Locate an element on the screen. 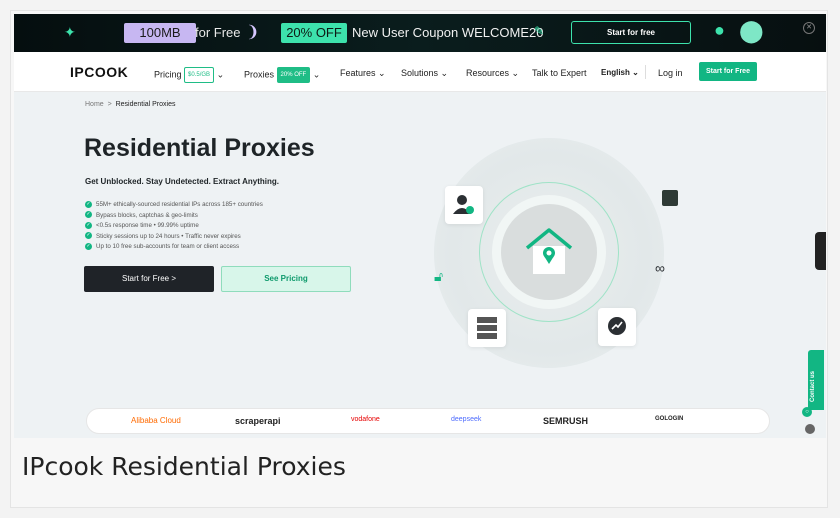 This screenshot has width=840, height=518. phone-tile is located at coordinates (670, 198).